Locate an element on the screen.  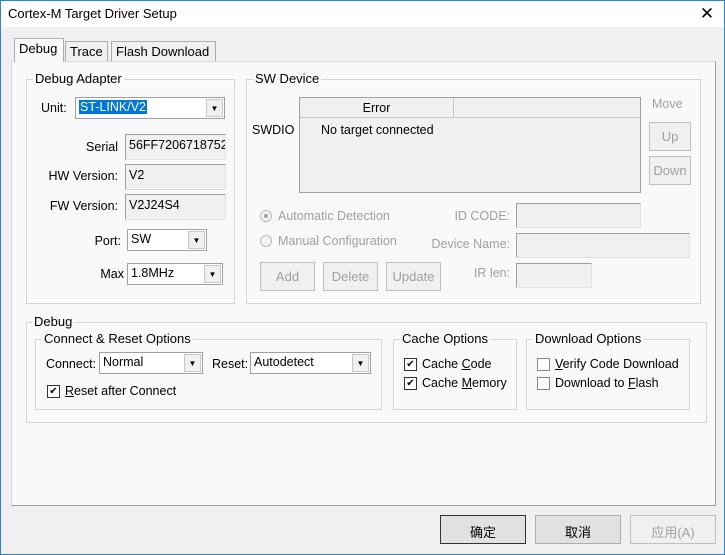
reset-after-connect-label: Reset after Connect is located at coordinates (121, 391).